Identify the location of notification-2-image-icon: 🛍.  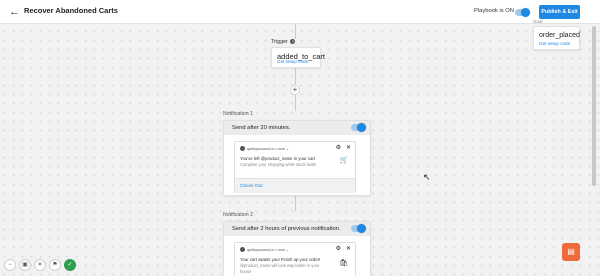
(344, 263).